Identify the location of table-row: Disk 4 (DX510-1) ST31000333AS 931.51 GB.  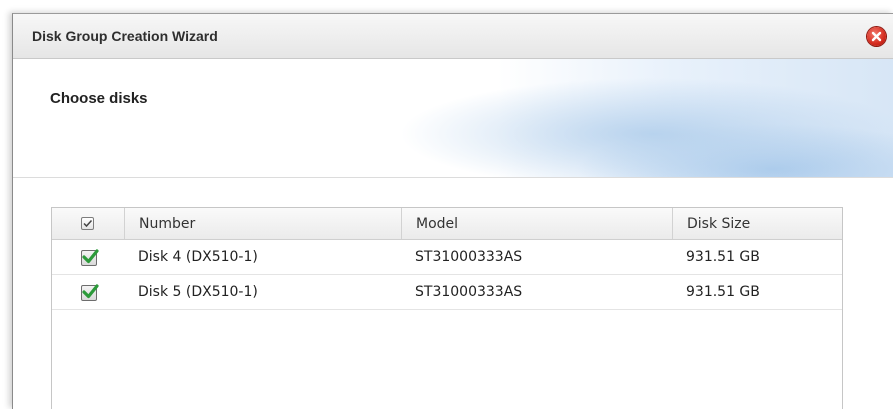
(447, 257).